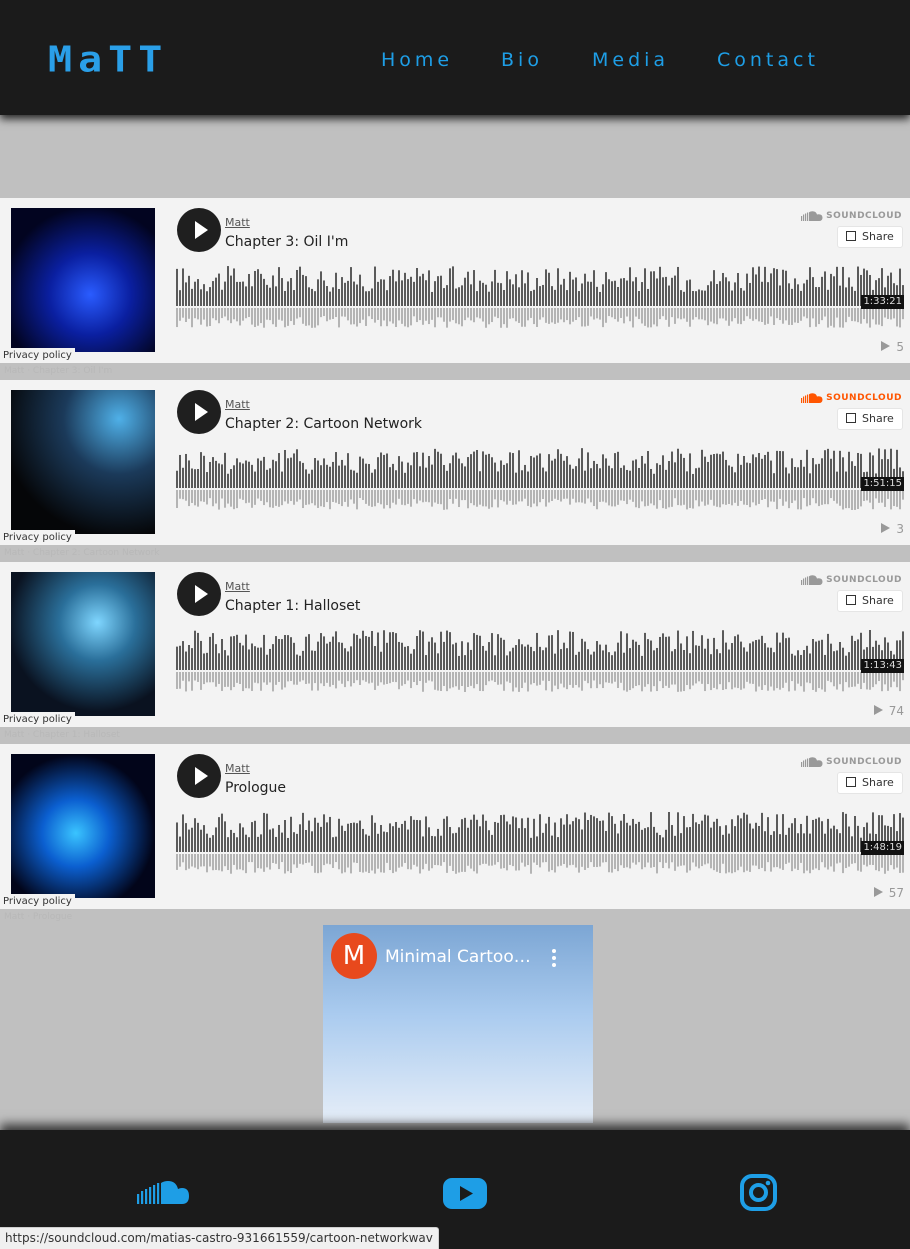 The height and width of the screenshot is (1249, 910). I want to click on track-title: Chapter 1: Halloset, so click(292, 606).